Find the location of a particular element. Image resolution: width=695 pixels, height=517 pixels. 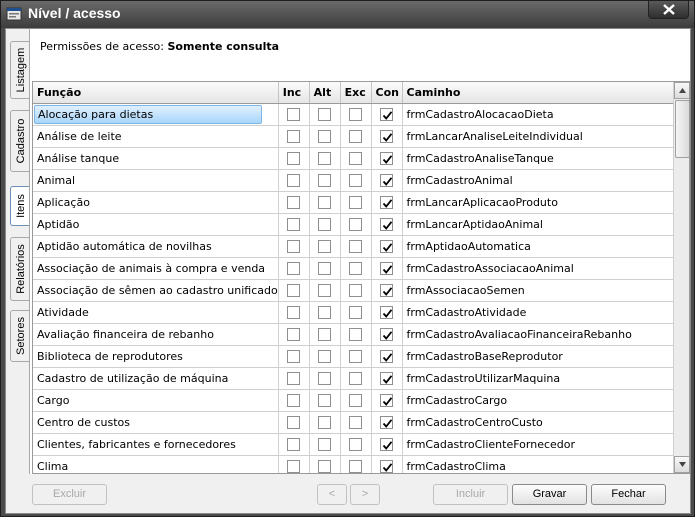

fechar-button: Fechar is located at coordinates (628, 494).